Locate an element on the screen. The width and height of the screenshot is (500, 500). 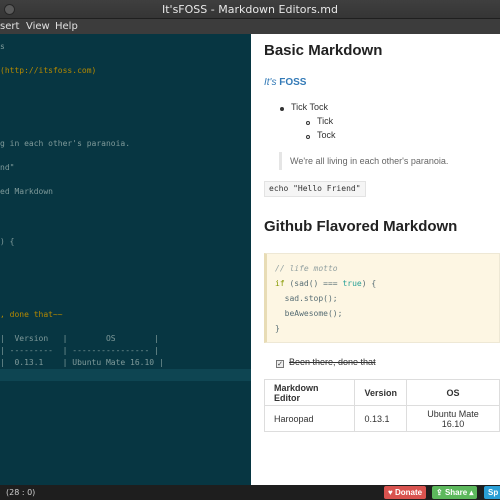
itsfoss-link: It's FOSS is located at coordinates (285, 82).